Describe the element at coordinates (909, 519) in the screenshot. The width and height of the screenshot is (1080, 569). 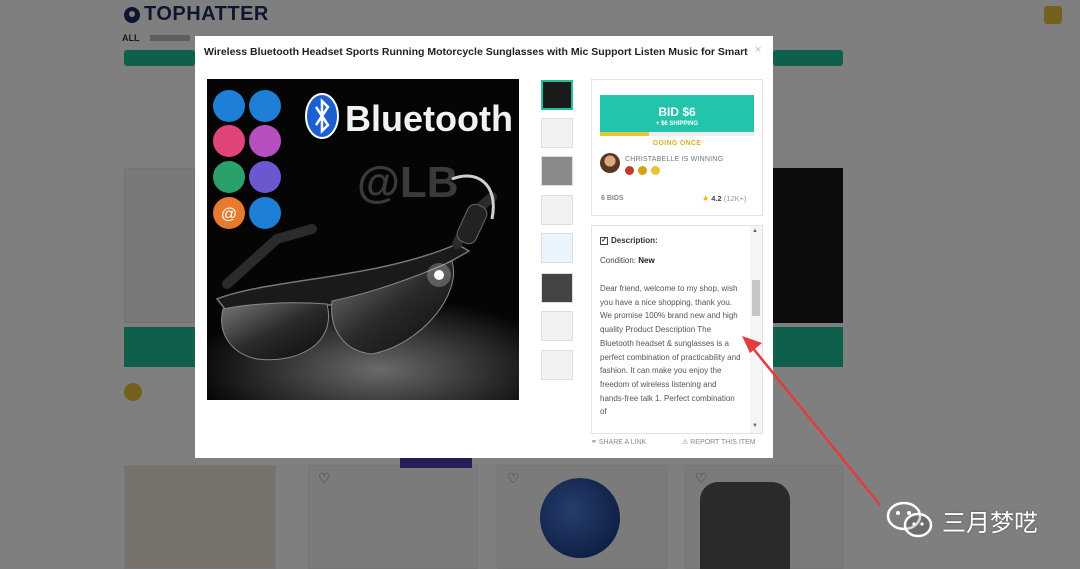
I see `wechat-icon` at that location.